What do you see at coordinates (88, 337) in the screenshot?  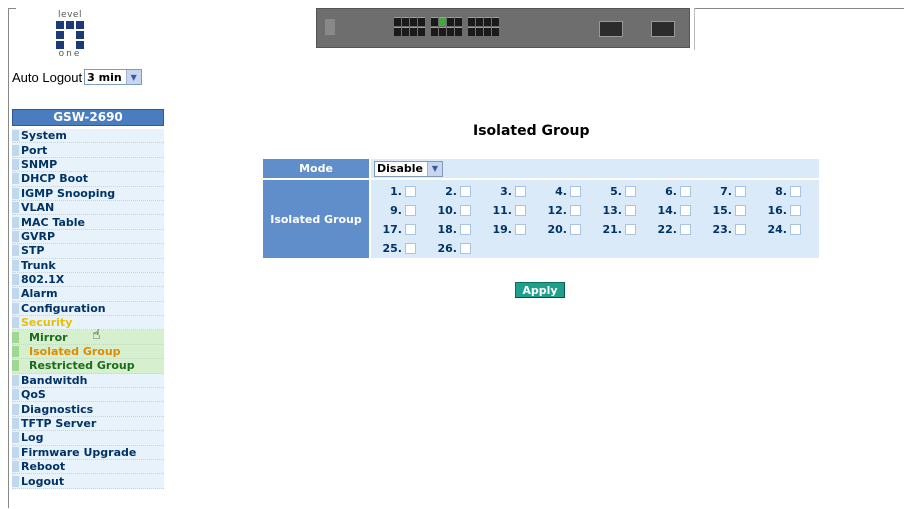 I see `sidebar-item-mirror: Mirror` at bounding box center [88, 337].